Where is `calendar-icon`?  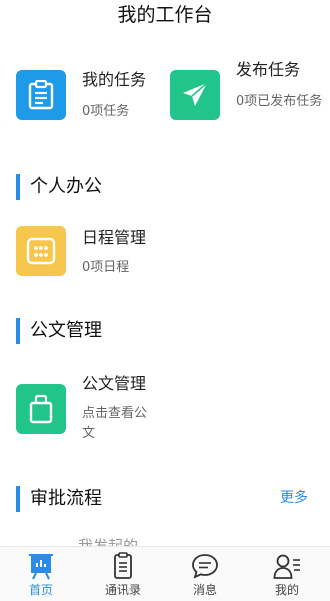
calendar-icon is located at coordinates (41, 251).